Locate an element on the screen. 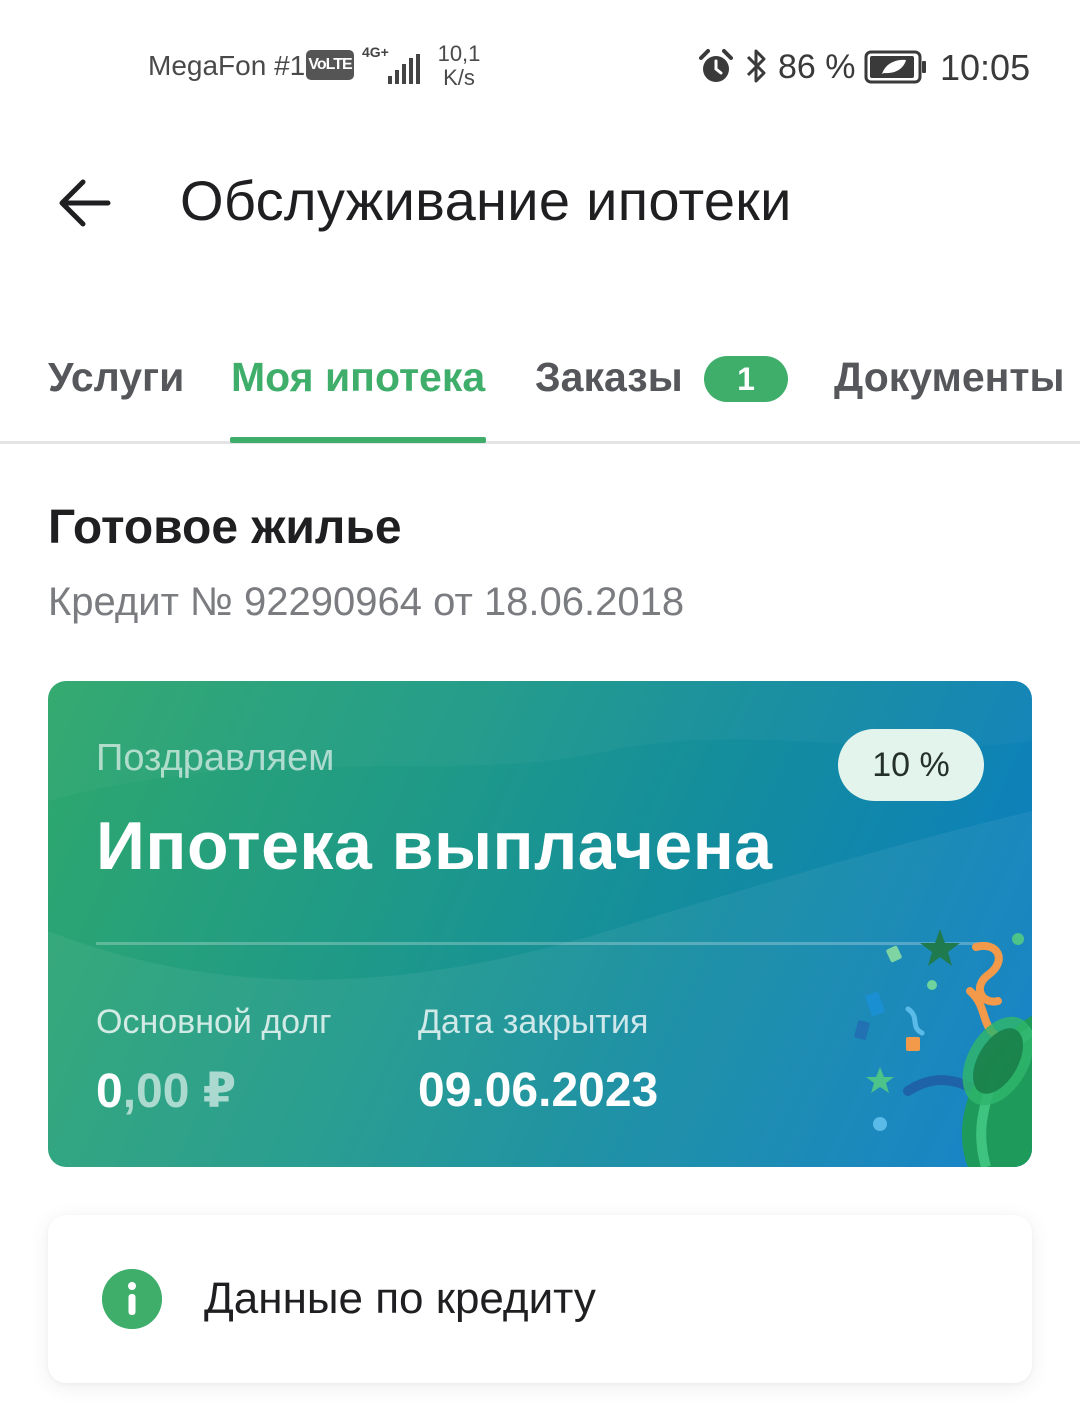  active-tab-indicator is located at coordinates (358, 440).